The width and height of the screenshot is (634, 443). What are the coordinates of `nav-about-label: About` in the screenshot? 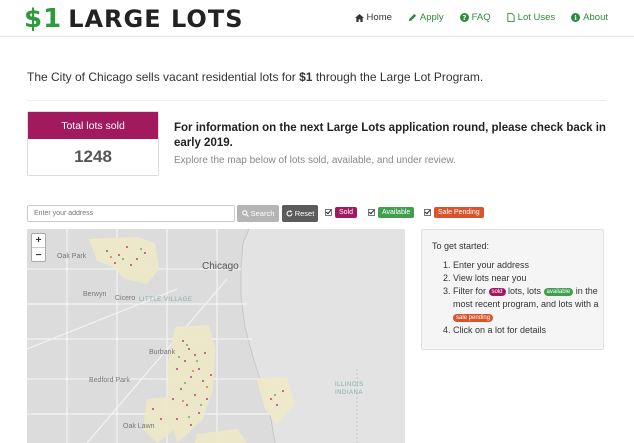 It's located at (595, 17).